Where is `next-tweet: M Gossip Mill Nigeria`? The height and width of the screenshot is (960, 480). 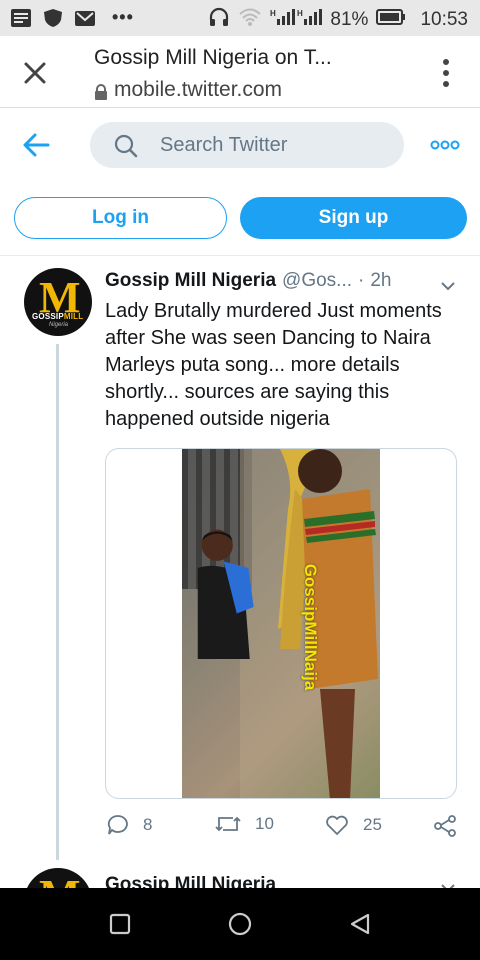 next-tweet: M Gossip Mill Nigeria is located at coordinates (240, 872).